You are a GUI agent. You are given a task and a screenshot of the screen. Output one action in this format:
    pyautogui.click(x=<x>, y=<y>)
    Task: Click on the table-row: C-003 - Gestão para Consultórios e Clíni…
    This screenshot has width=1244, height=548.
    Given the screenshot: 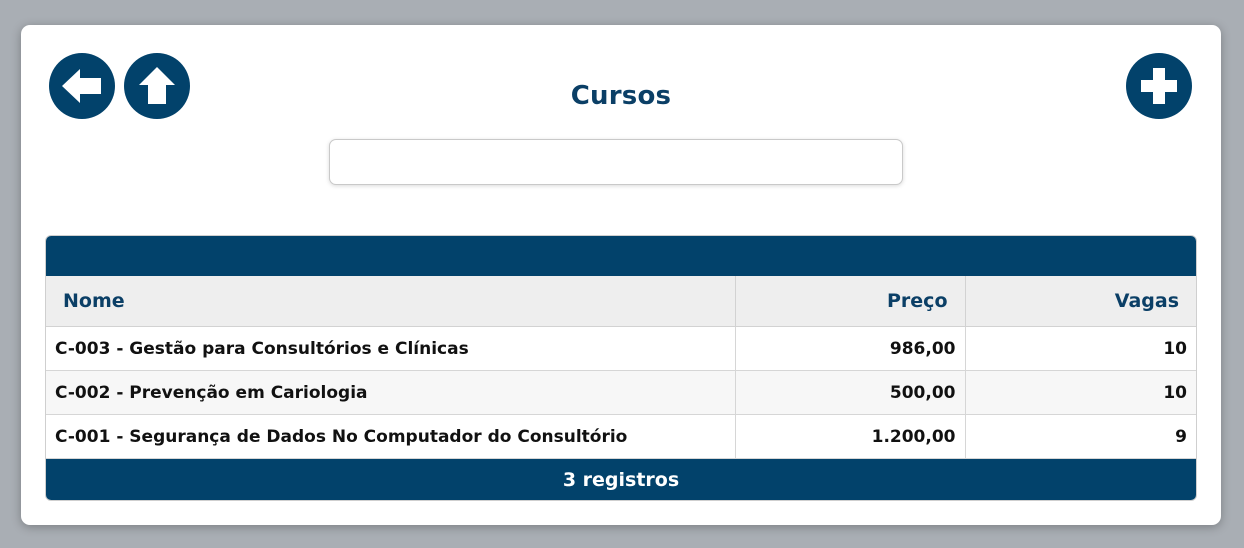 What is the action you would take?
    pyautogui.click(x=621, y=348)
    